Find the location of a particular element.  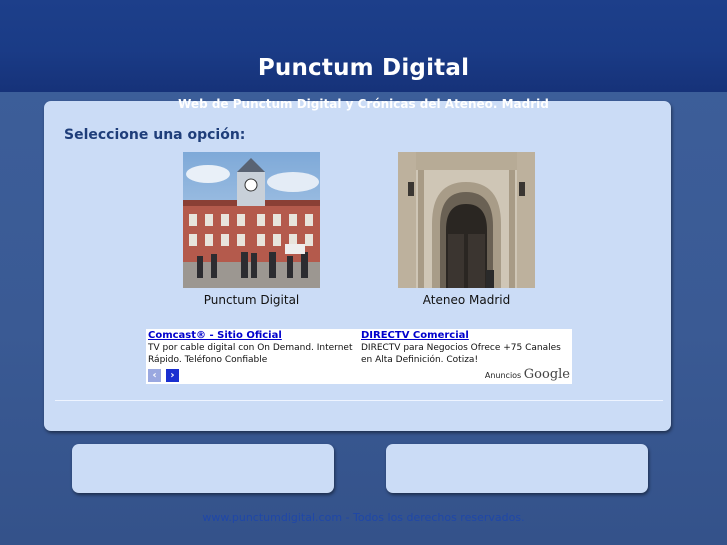

town-hall-photo is located at coordinates (251, 220).